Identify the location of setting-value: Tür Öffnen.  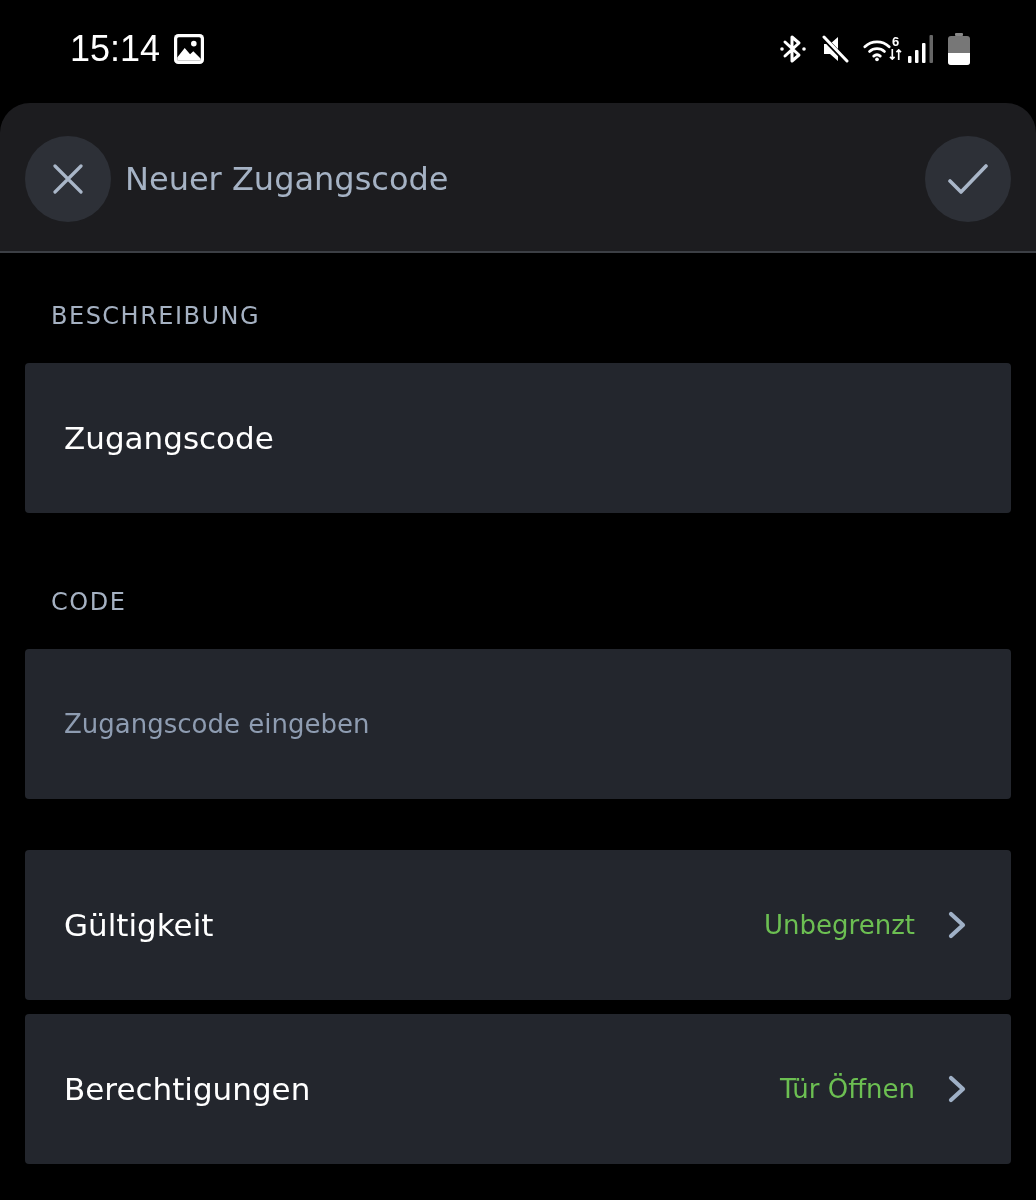
(847, 1089).